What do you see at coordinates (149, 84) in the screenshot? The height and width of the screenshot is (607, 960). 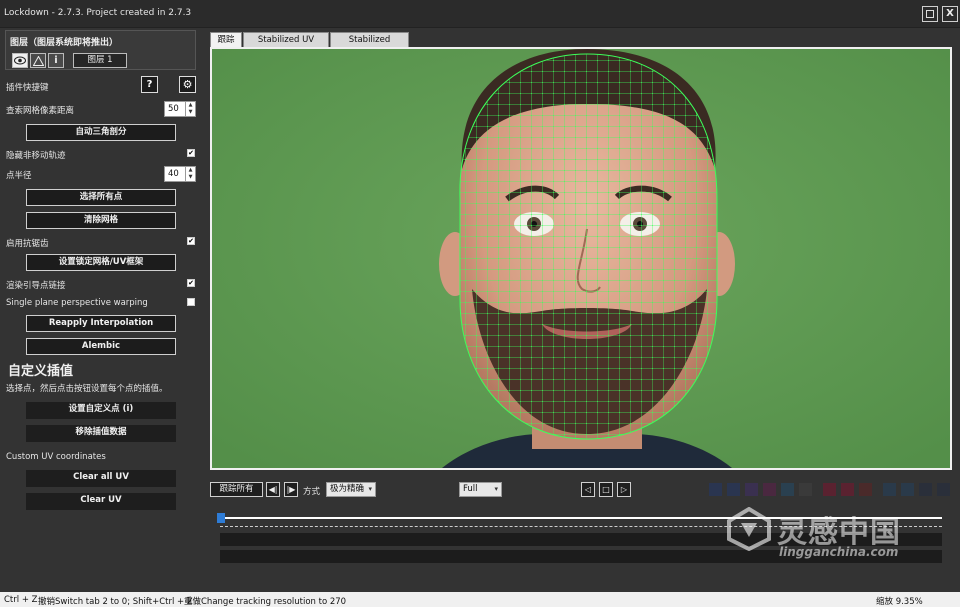 I see `help-button: ?` at bounding box center [149, 84].